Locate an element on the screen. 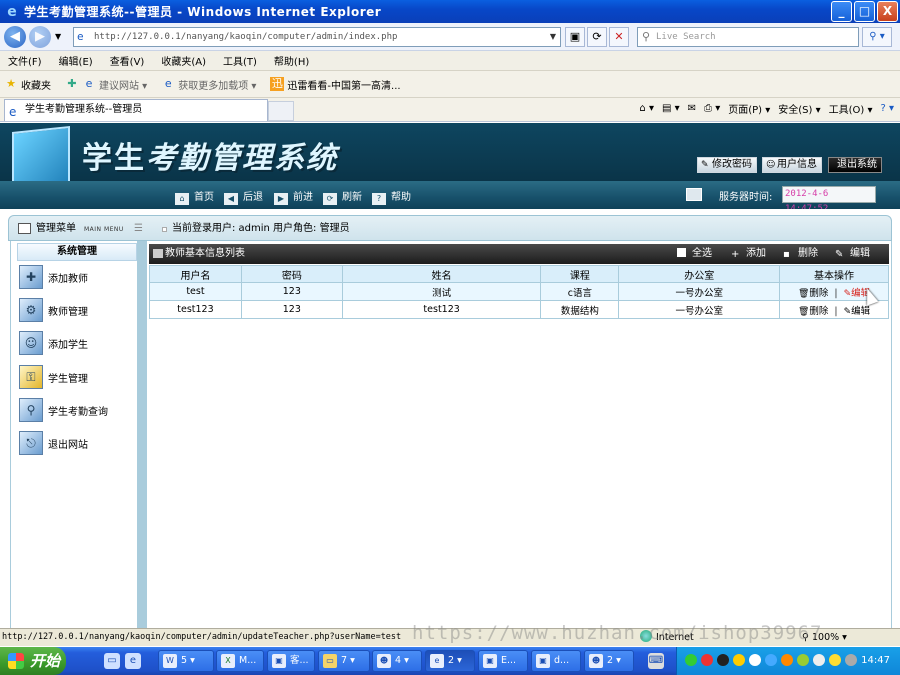 The image size is (900, 675). menu-view: 查看(V) is located at coordinates (127, 60).